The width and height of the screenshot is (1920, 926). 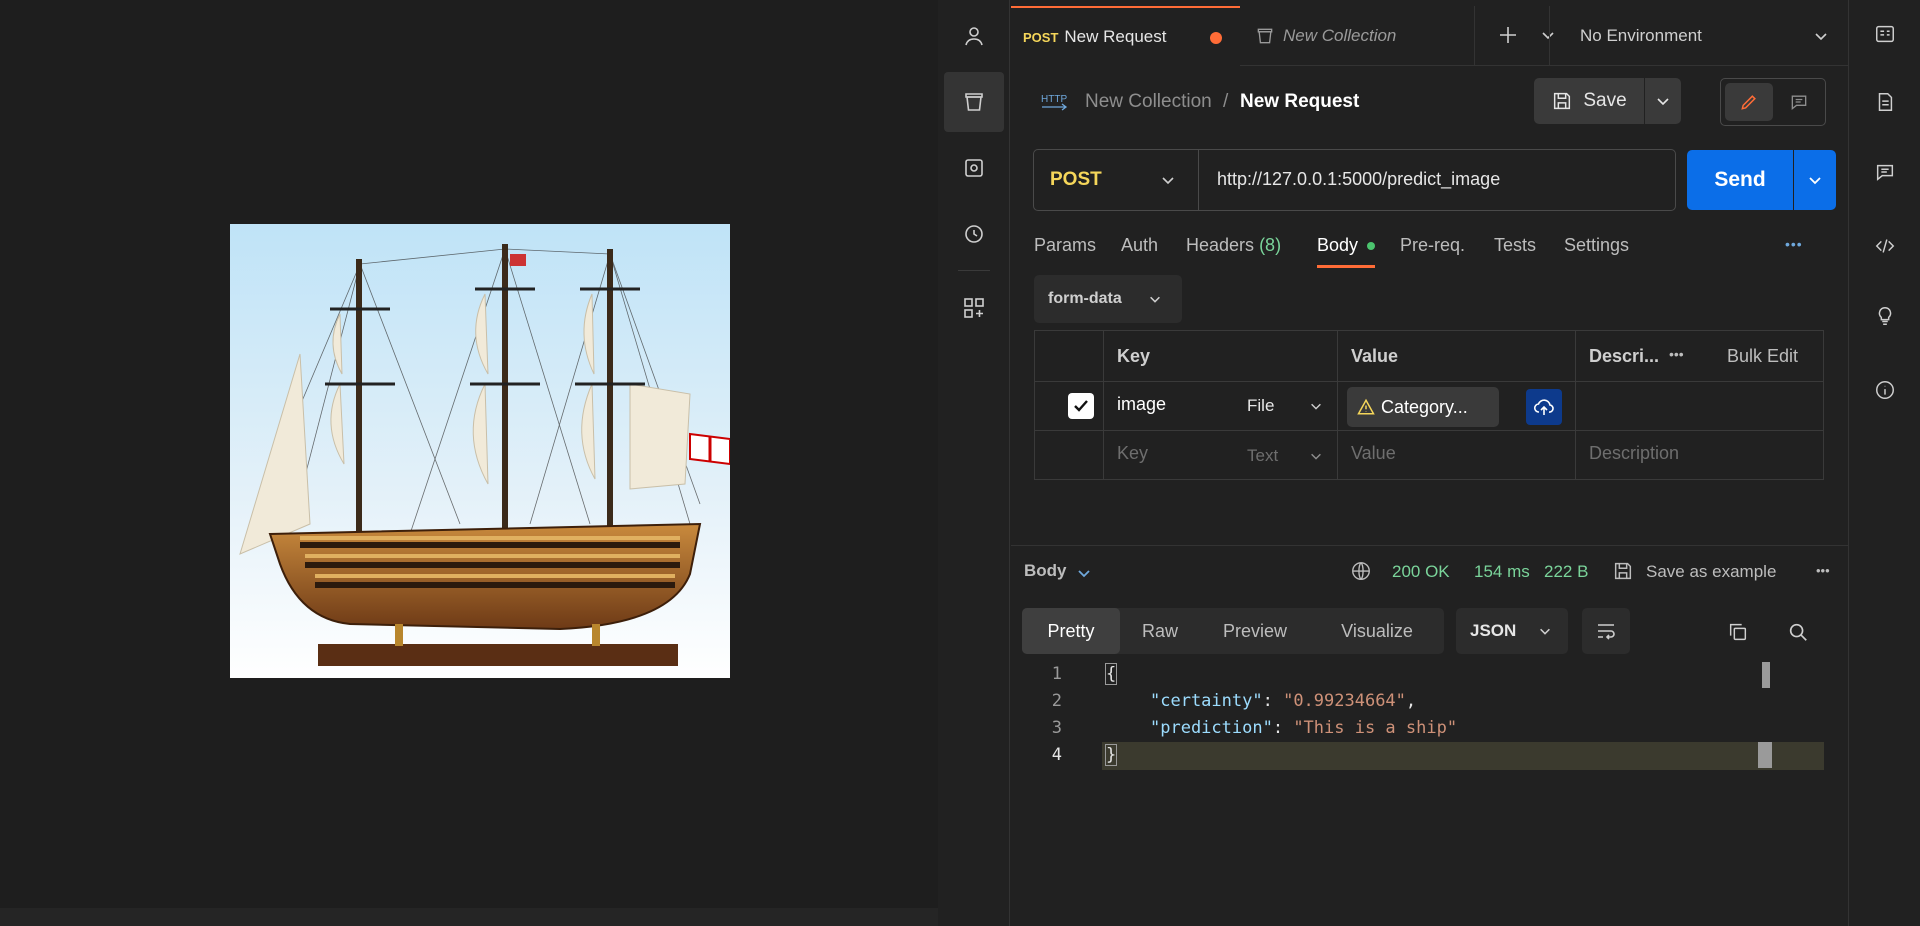 What do you see at coordinates (1502, 572) in the screenshot?
I see `response-time: 154 ms` at bounding box center [1502, 572].